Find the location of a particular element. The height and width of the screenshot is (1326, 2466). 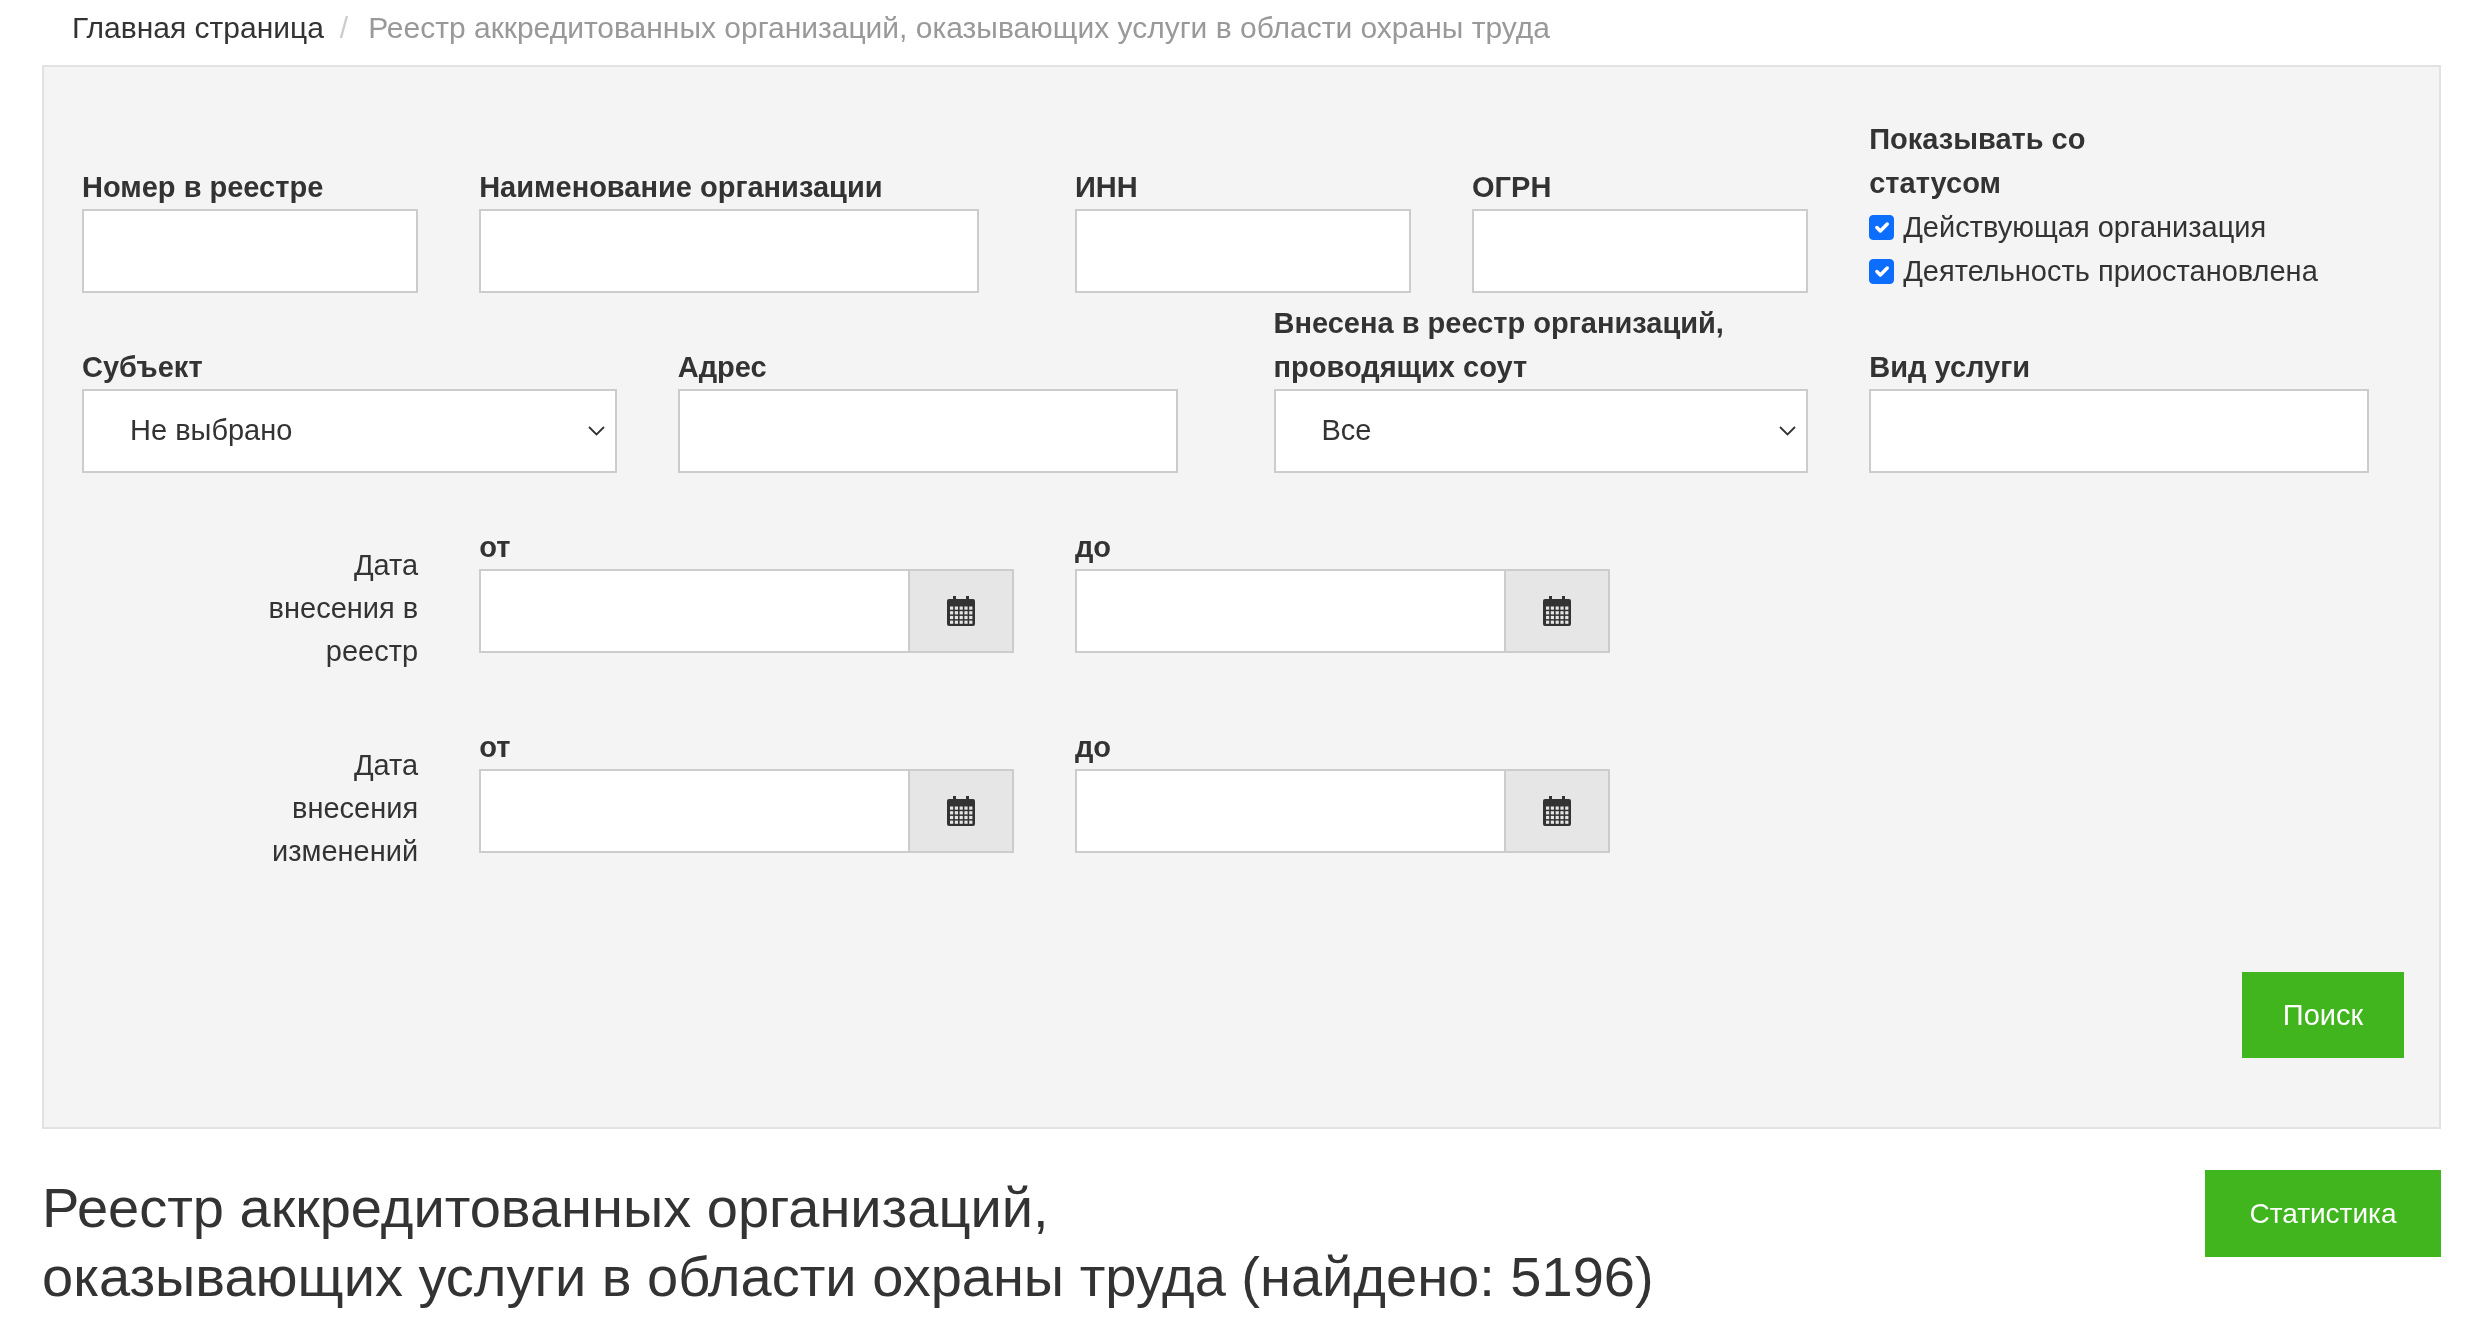

checkbox-label: Действующая организация is located at coordinates (2085, 227).